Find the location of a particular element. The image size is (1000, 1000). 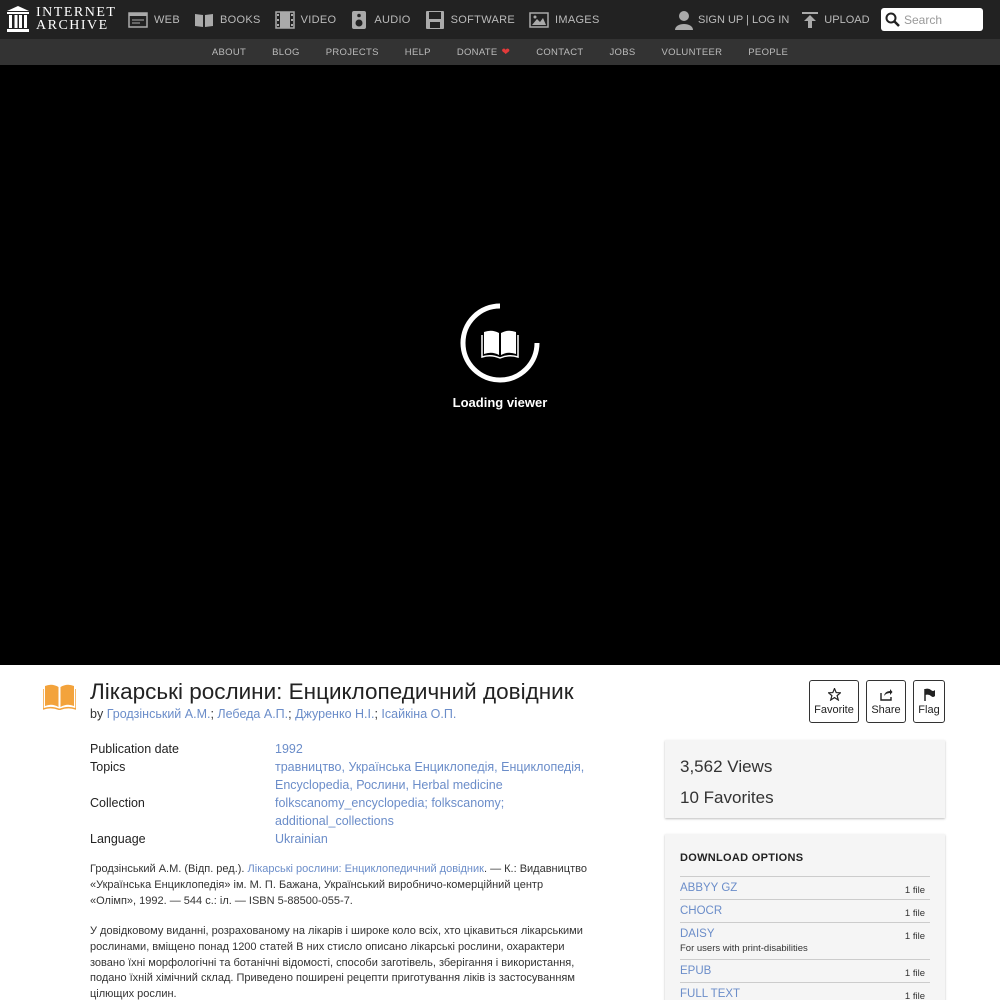

subnav-help: HELP is located at coordinates (418, 52).